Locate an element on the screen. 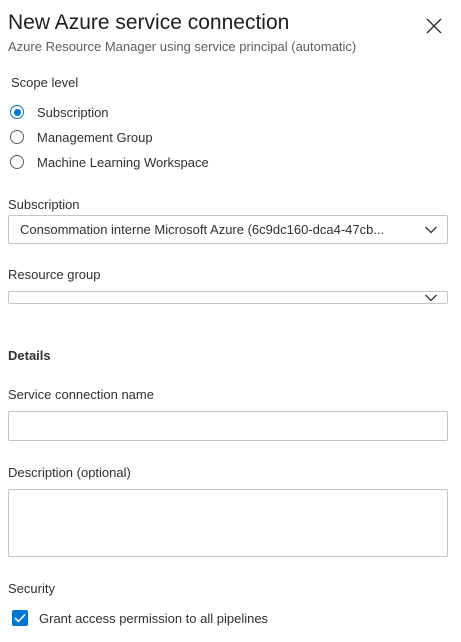 The width and height of the screenshot is (461, 642). radio-subscription: Subscription is located at coordinates (59, 112).